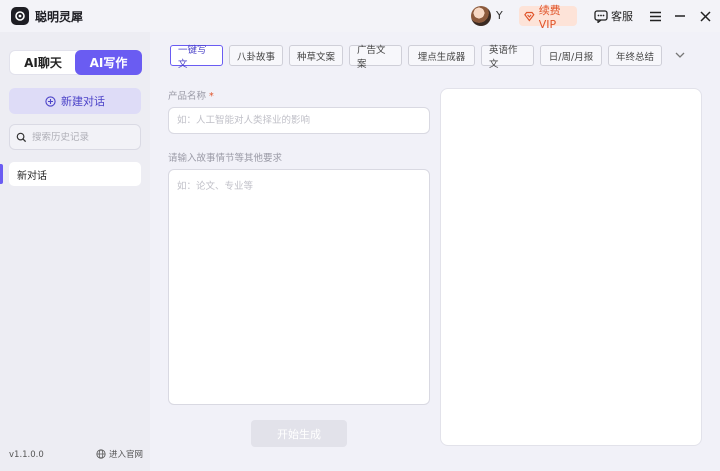 This screenshot has height=471, width=720. I want to click on close-icon, so click(705, 16).